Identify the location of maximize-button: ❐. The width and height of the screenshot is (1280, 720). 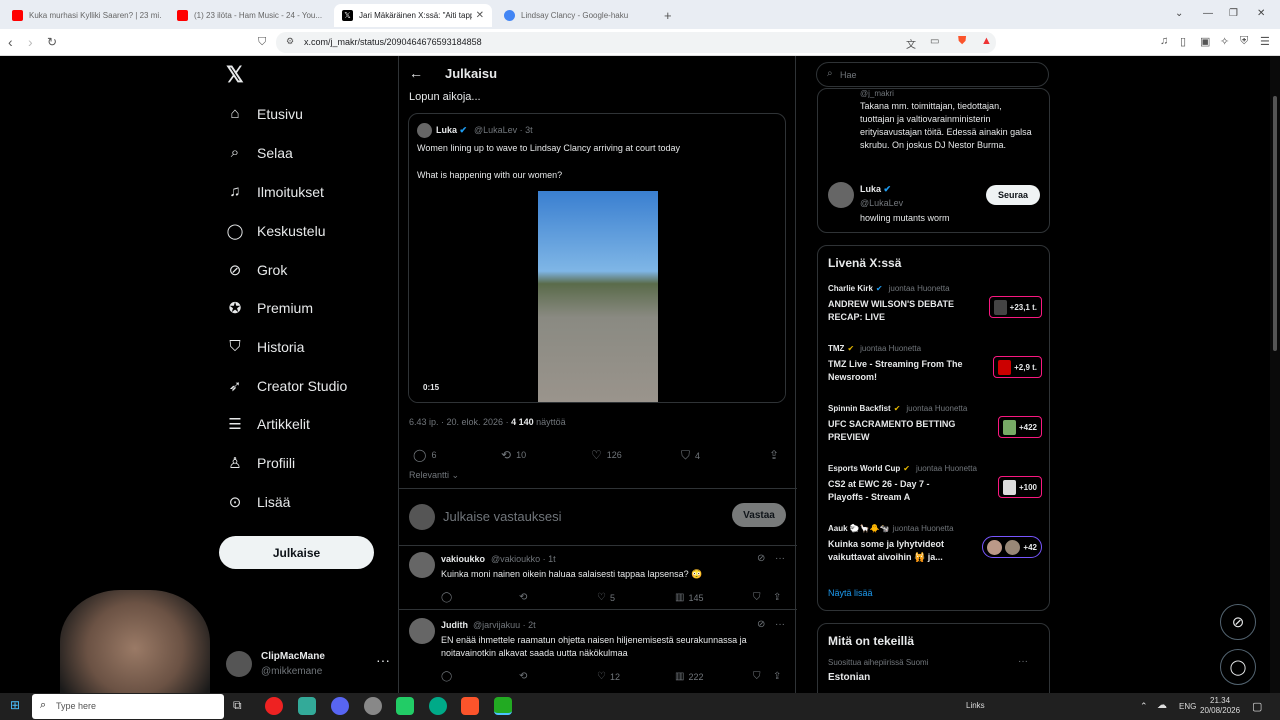
(1233, 13).